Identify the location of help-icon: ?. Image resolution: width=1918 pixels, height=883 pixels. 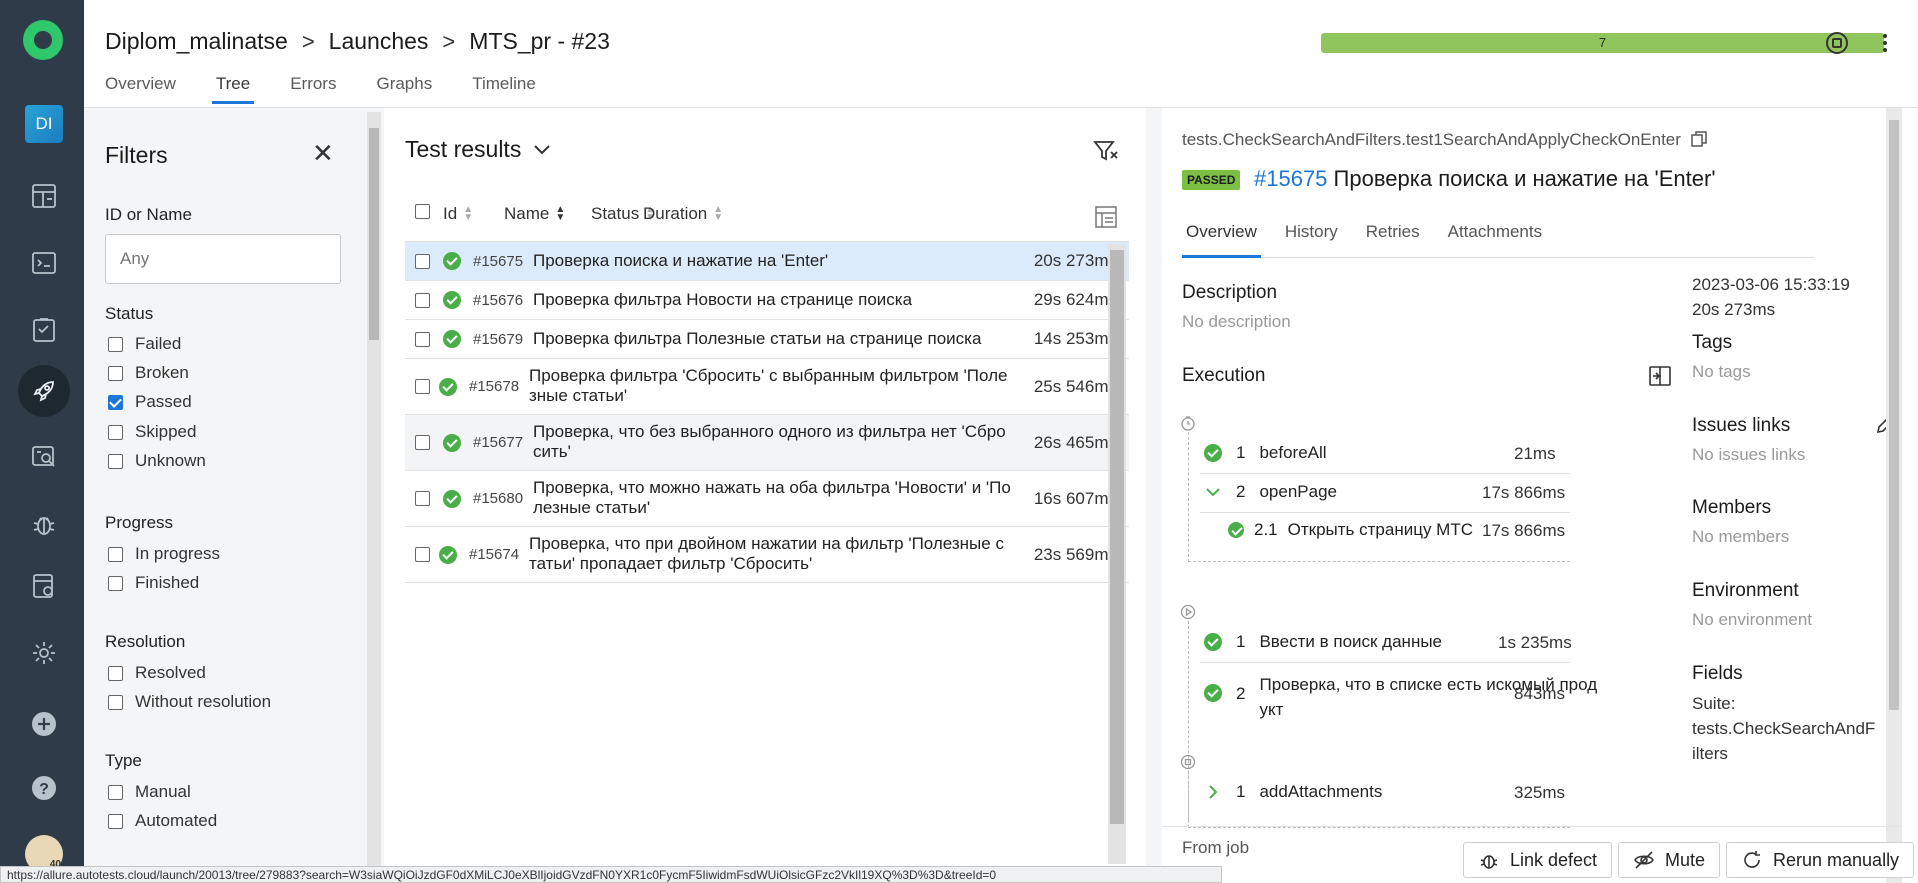
(44, 788).